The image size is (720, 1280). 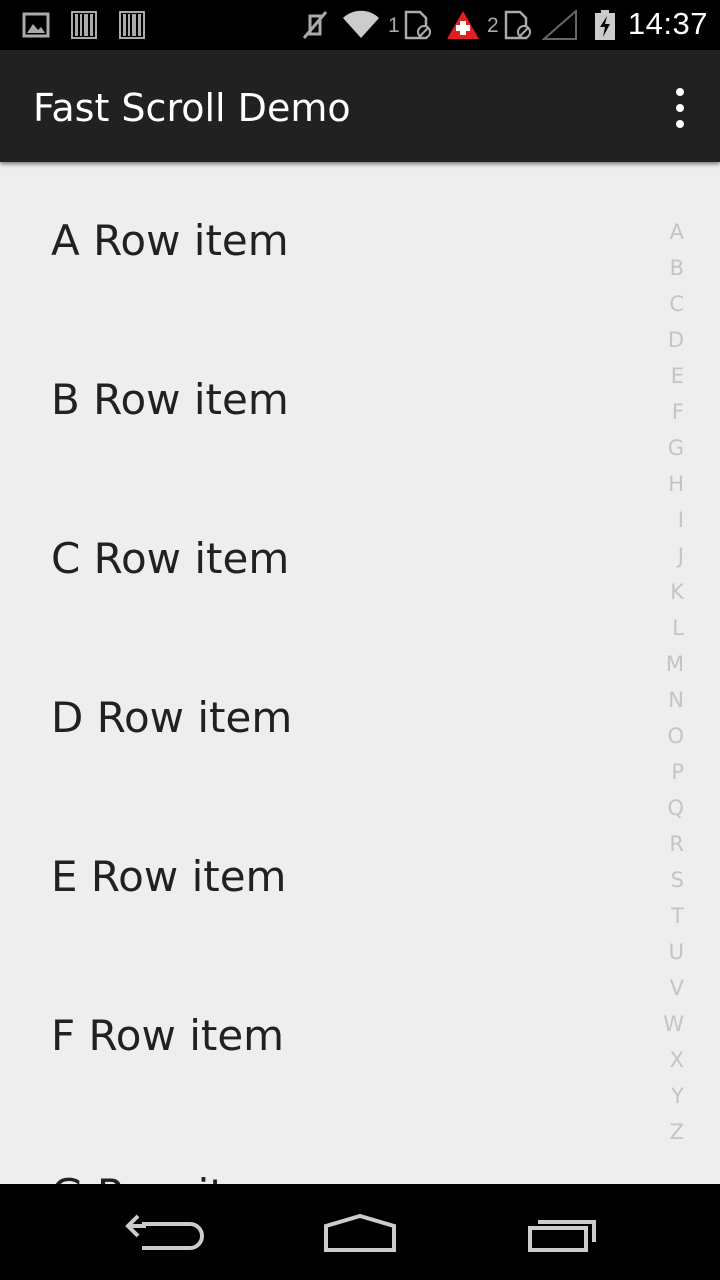 What do you see at coordinates (662, 664) in the screenshot?
I see `index-letter-m: M` at bounding box center [662, 664].